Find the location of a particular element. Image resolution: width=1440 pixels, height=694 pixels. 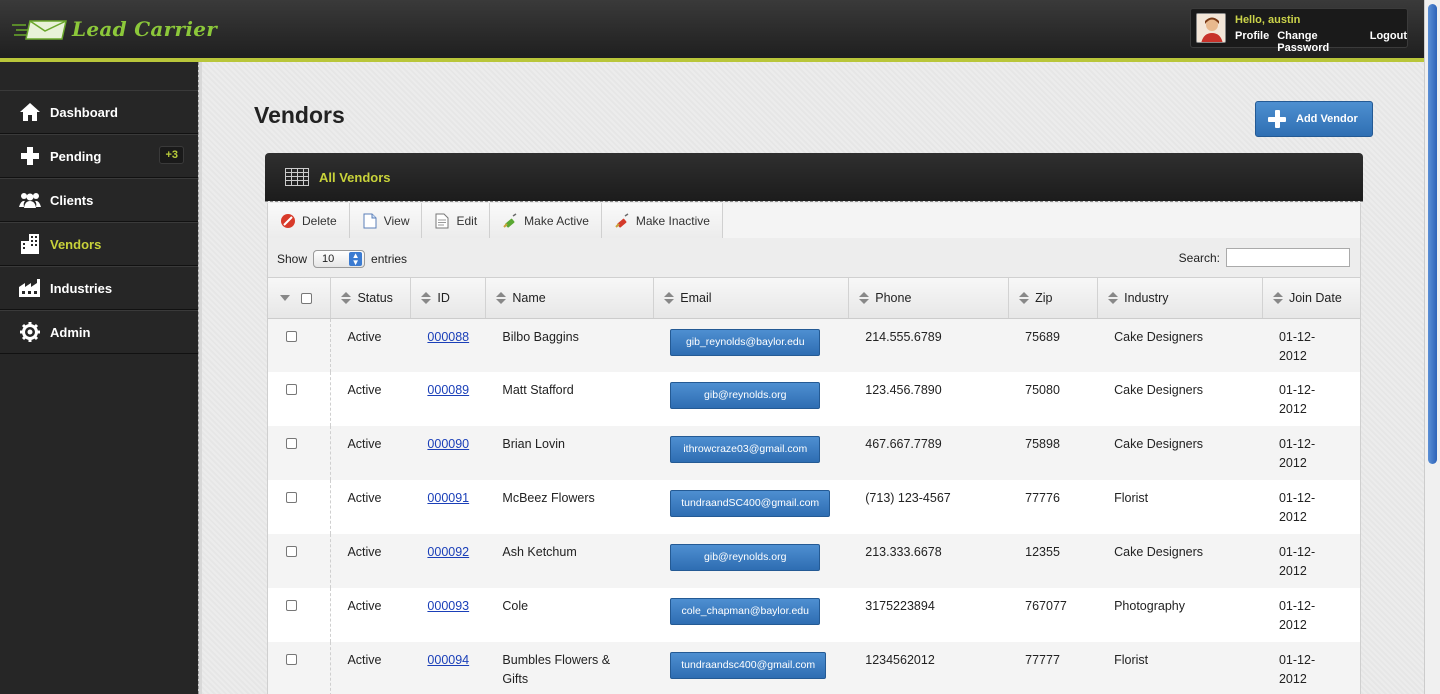

logout-link: Logout is located at coordinates (1388, 42).